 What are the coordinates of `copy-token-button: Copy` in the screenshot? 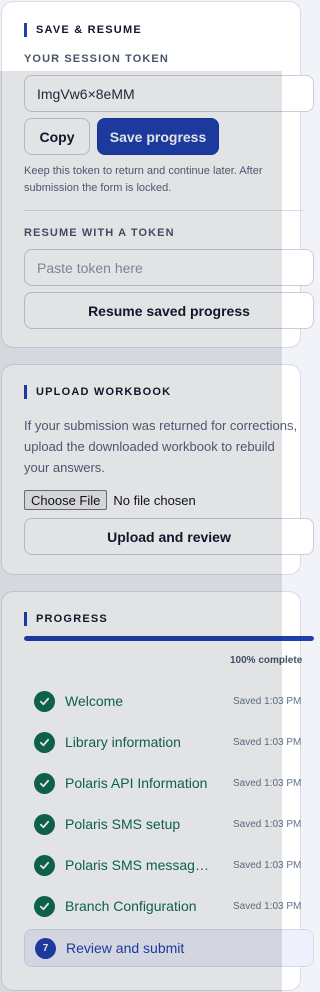 It's located at (57, 136).